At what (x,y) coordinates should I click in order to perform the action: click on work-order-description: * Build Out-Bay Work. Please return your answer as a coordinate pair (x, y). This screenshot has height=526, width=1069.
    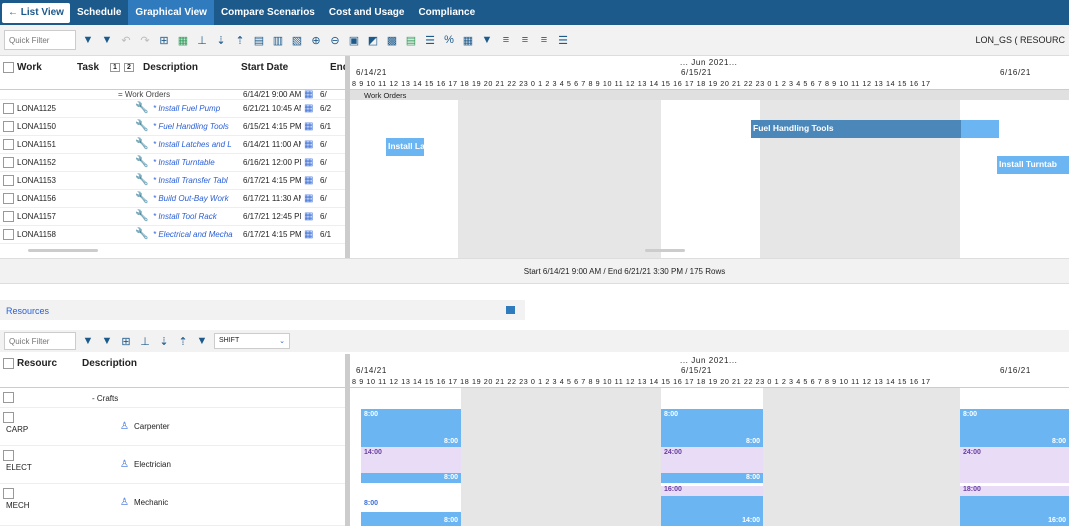
    Looking at the image, I should click on (195, 198).